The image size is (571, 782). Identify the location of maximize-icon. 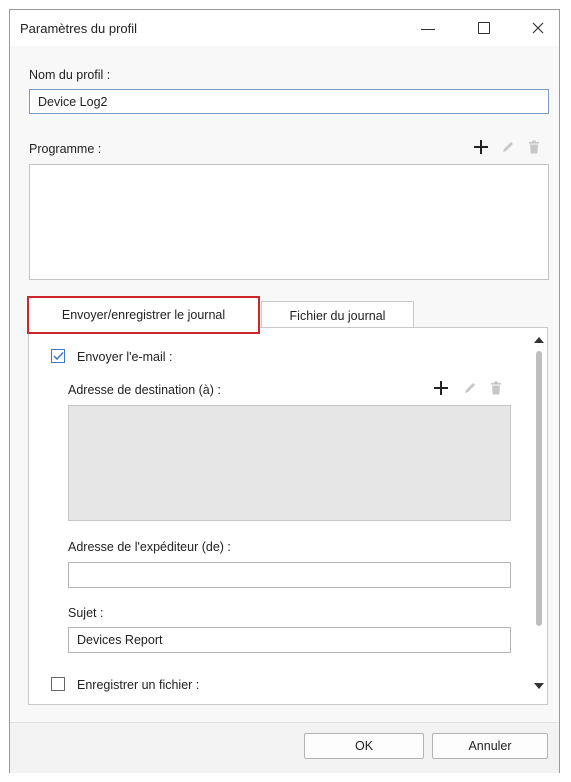
(484, 28).